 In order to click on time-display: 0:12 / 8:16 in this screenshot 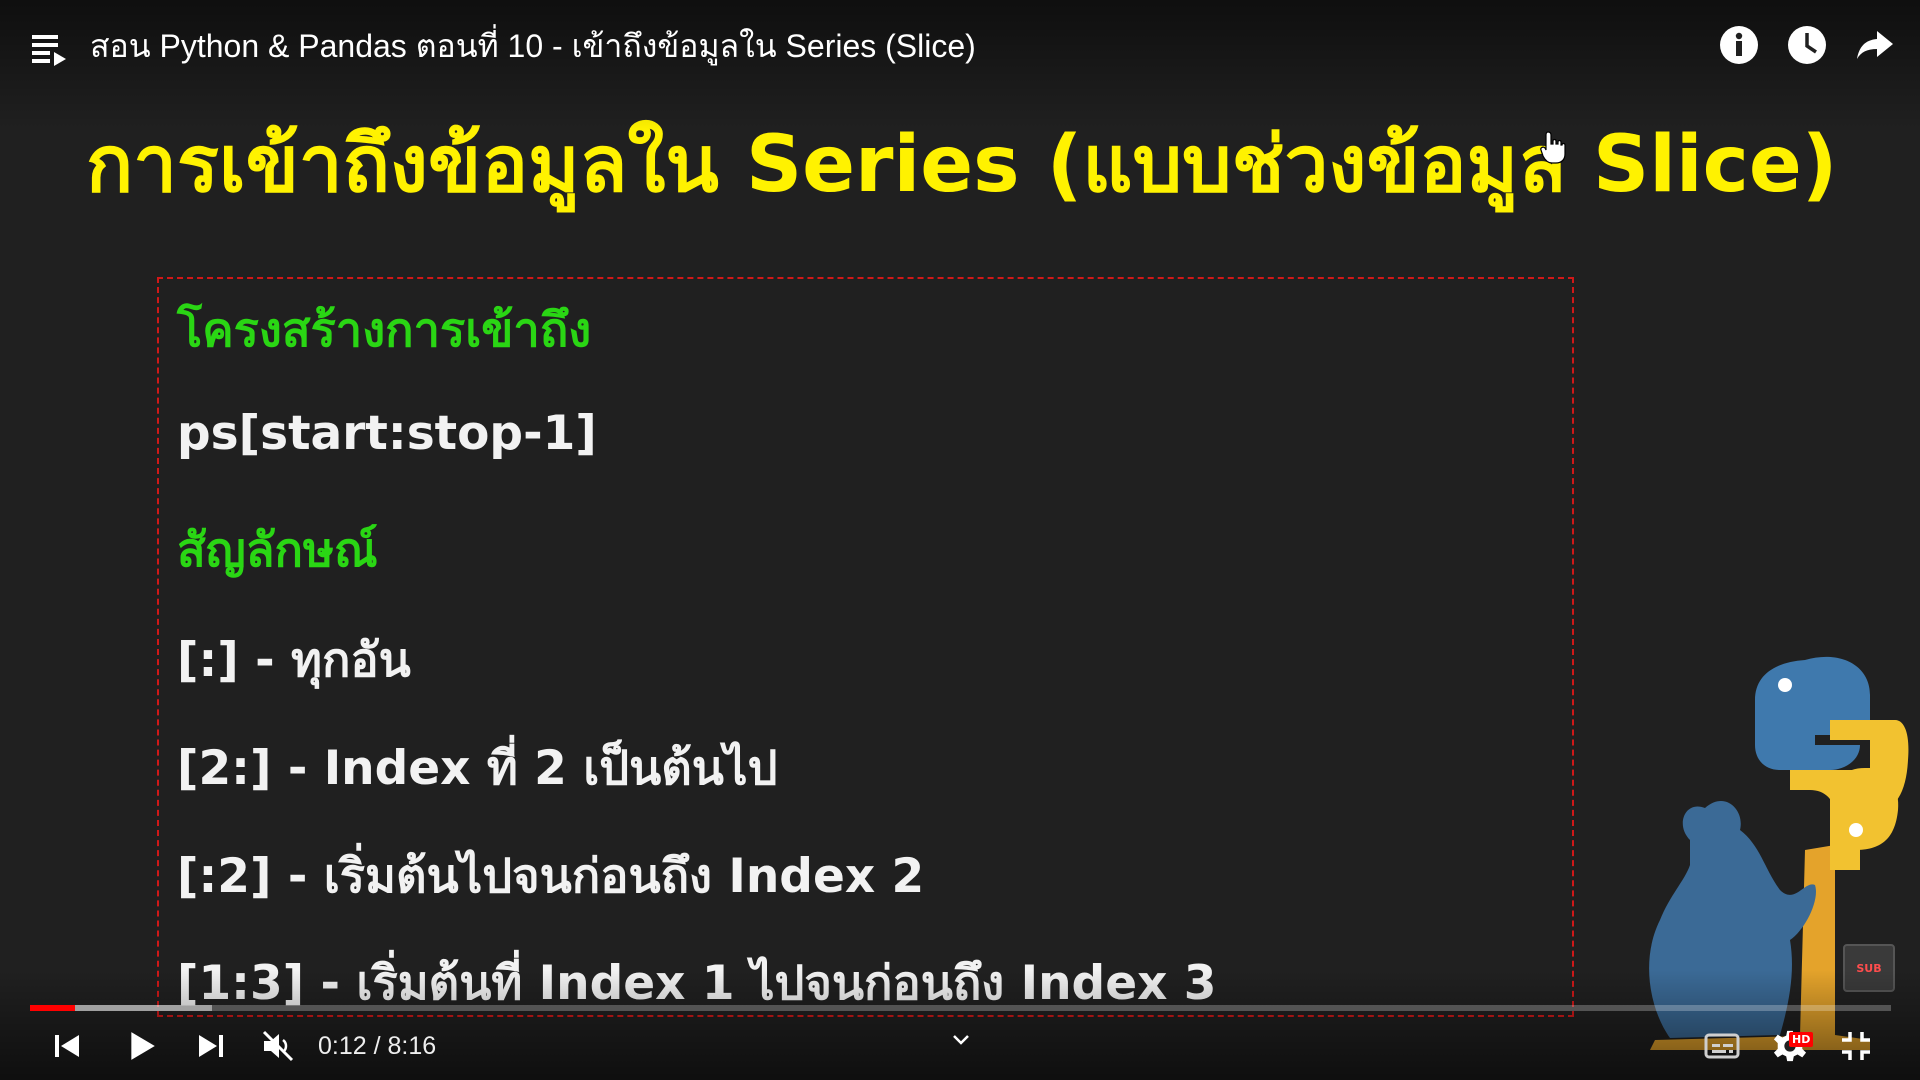, I will do `click(377, 1046)`.